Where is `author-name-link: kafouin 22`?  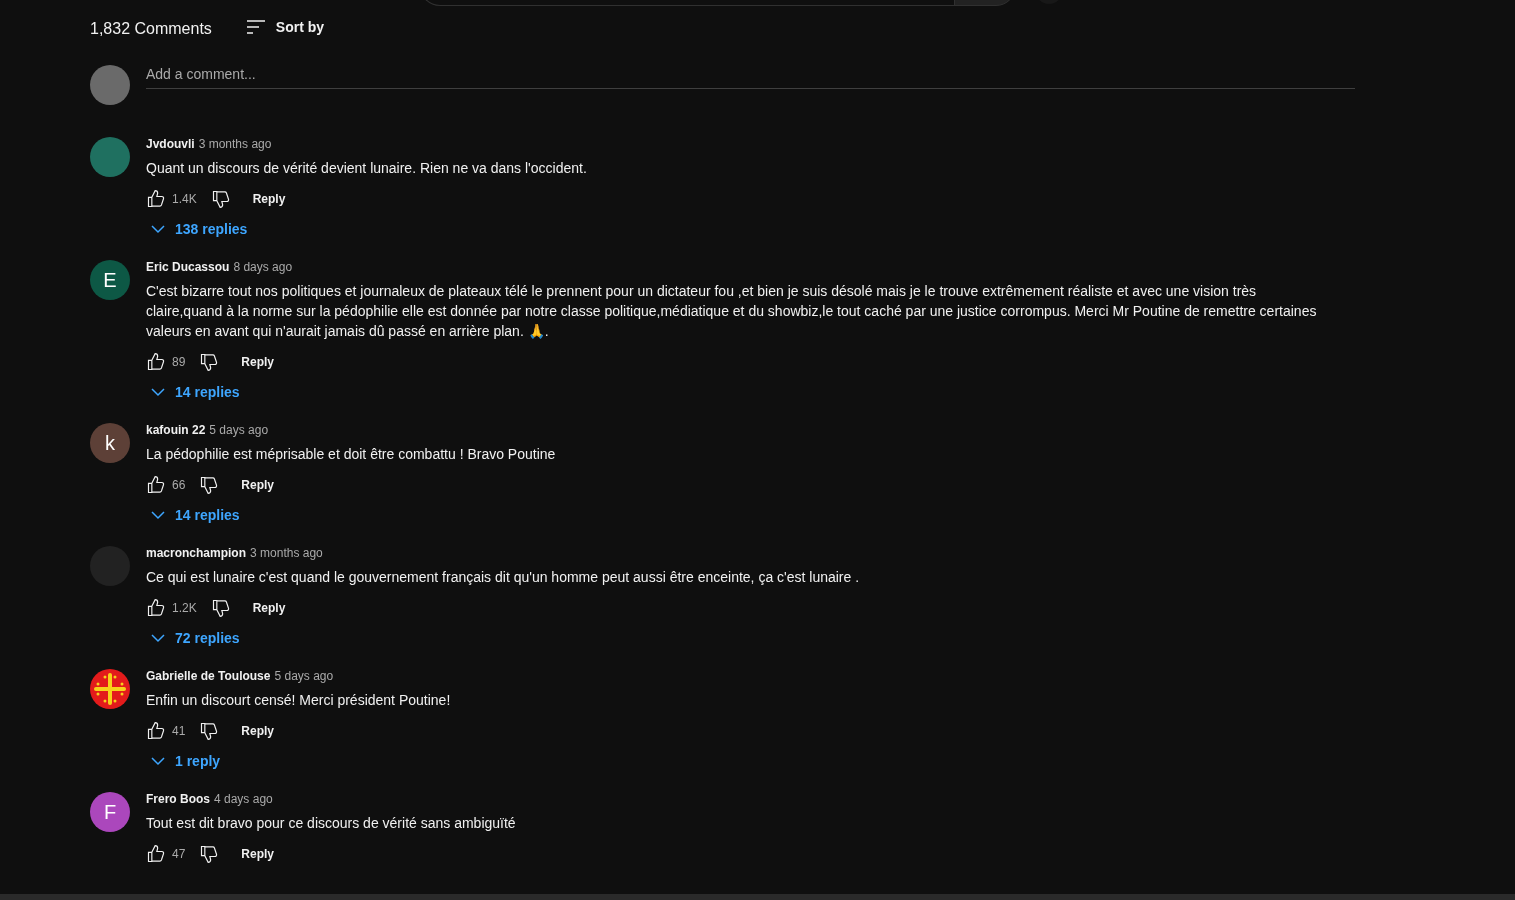 author-name-link: kafouin 22 is located at coordinates (176, 430).